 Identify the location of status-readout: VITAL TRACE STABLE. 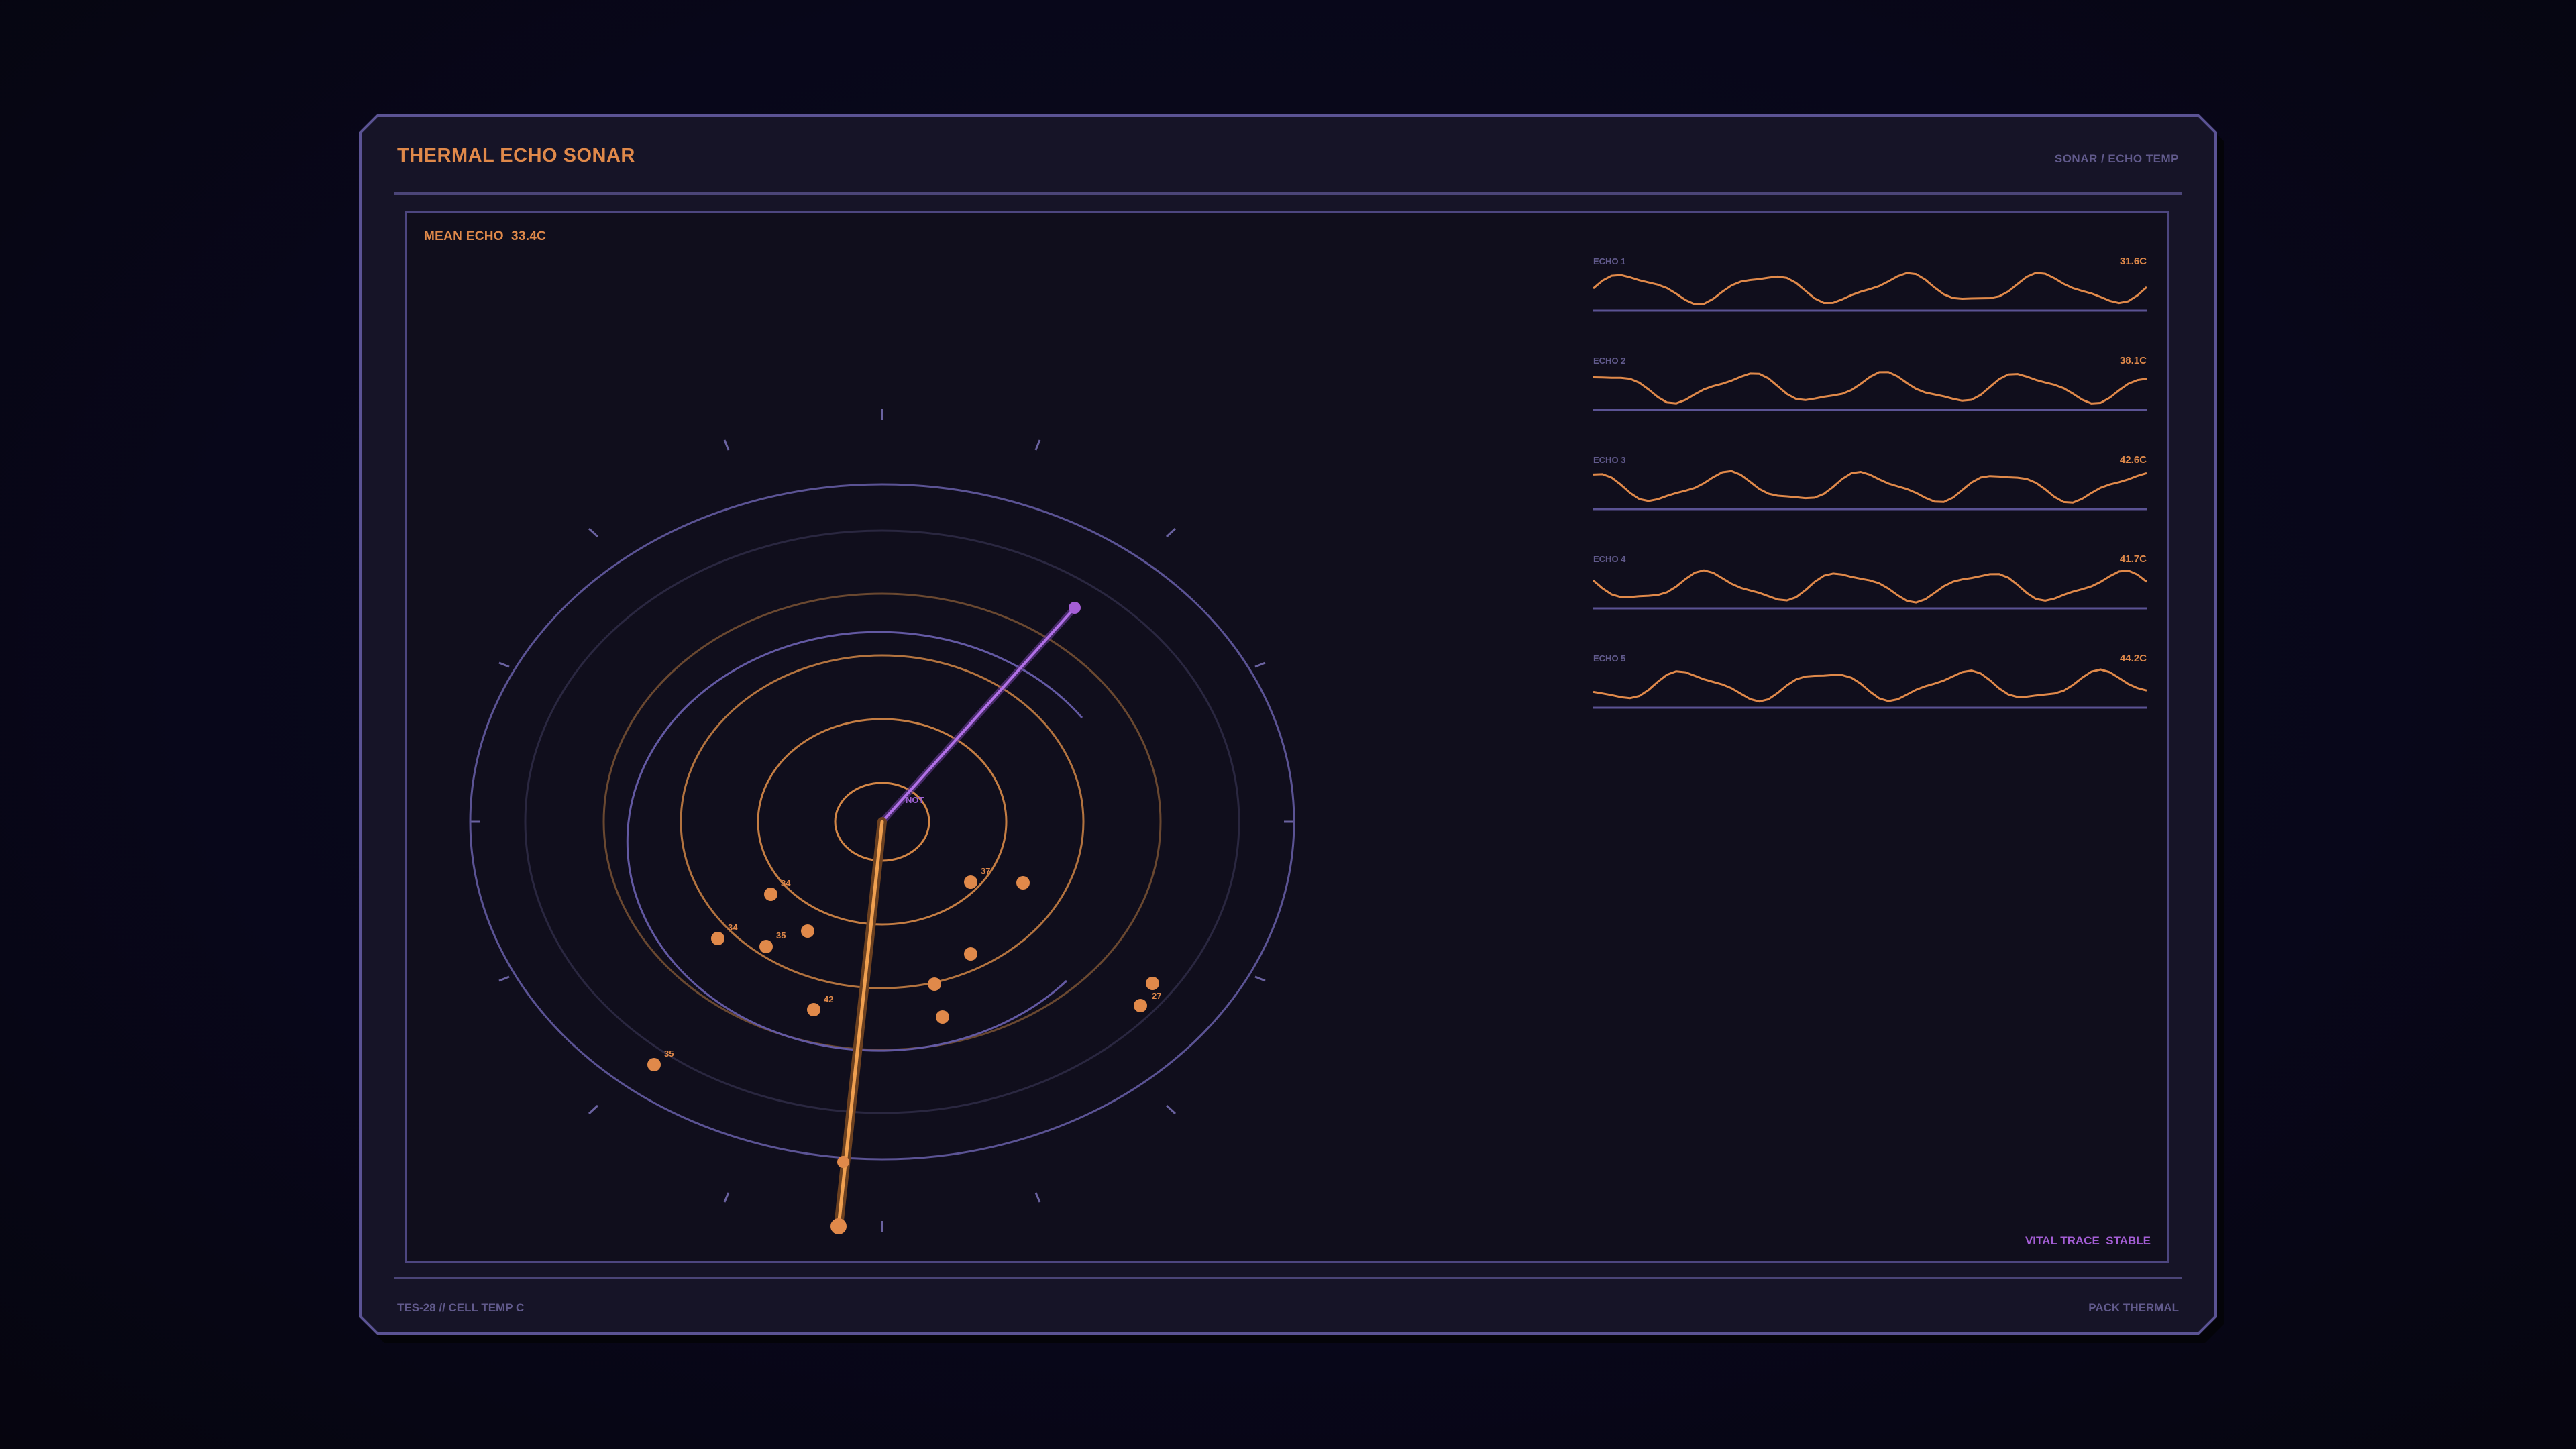
(2088, 1241).